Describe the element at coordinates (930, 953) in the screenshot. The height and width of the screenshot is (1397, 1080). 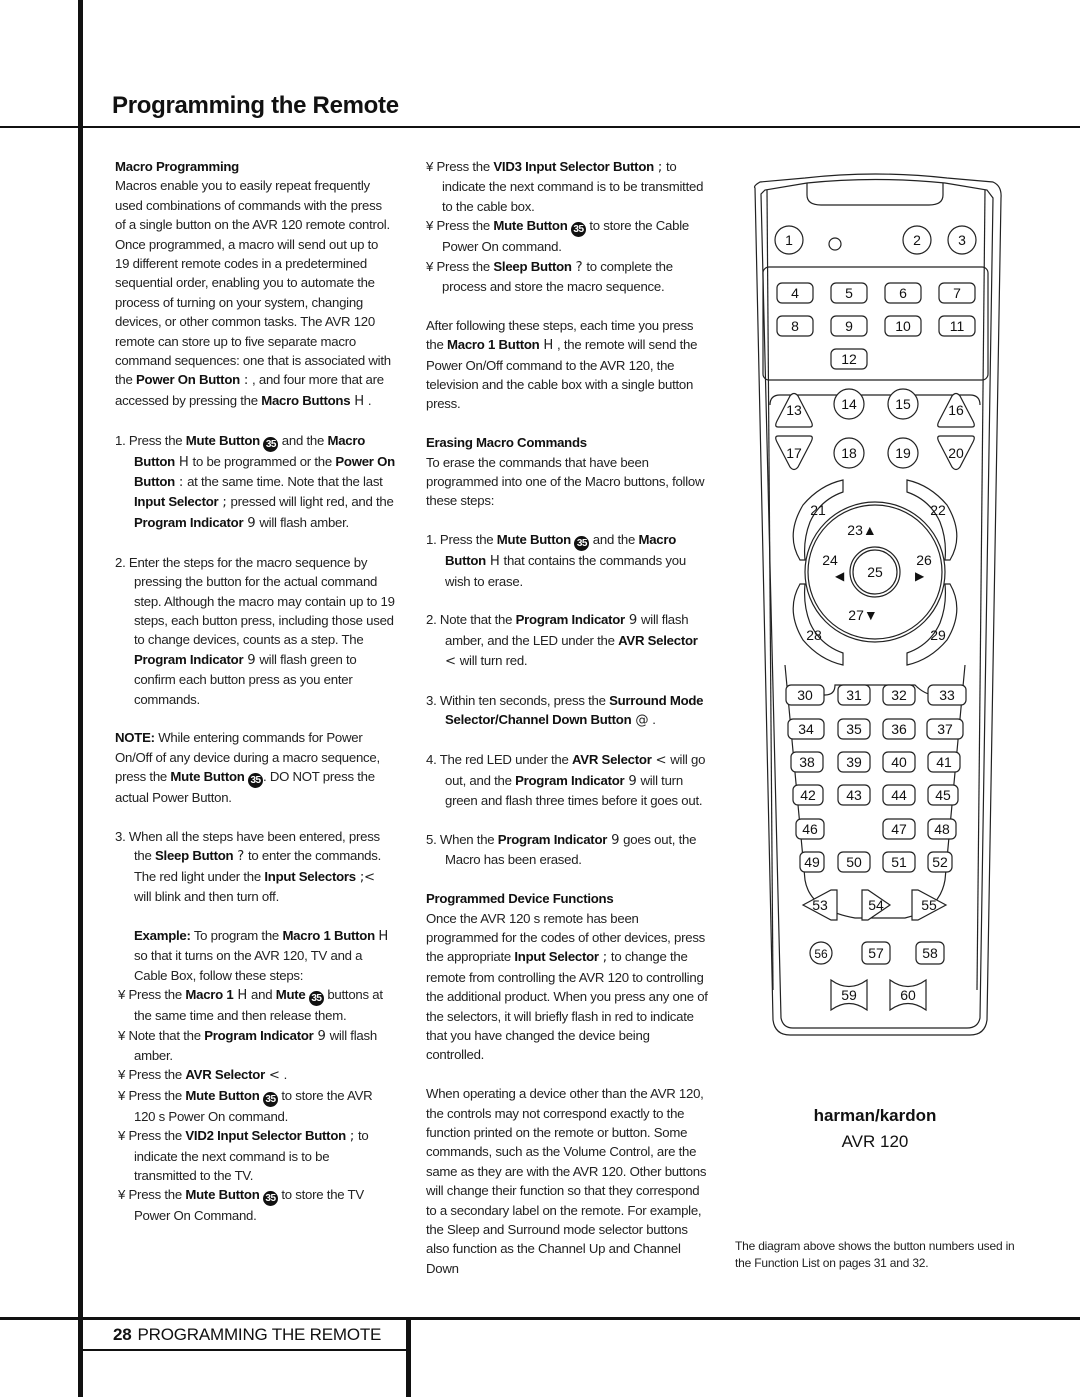
I see `remote-button-label: 58` at that location.